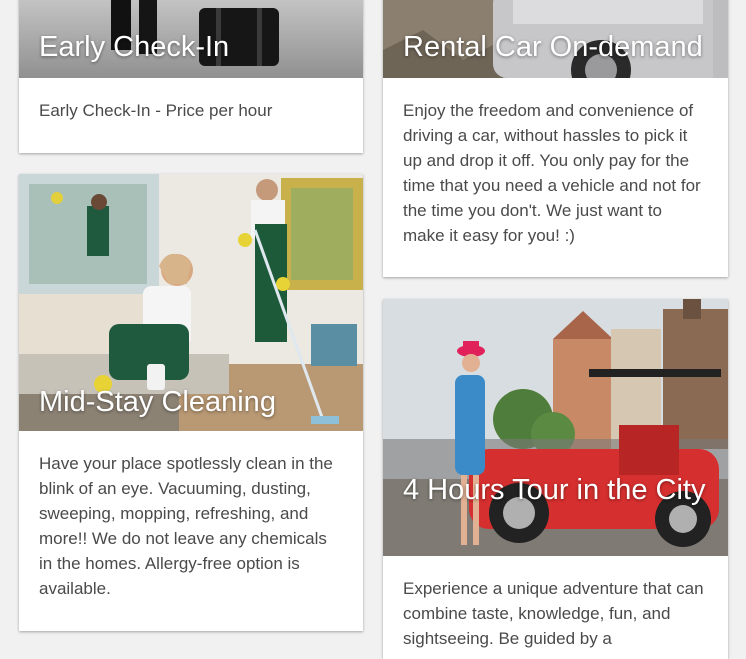 The width and height of the screenshot is (746, 659). Describe the element at coordinates (157, 402) in the screenshot. I see `card-title: Mid-Stay Cleaning` at that location.